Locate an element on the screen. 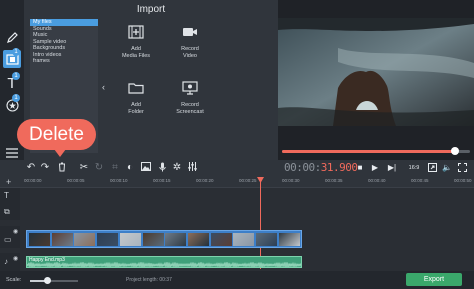 The height and width of the screenshot is (289, 474). delete-callout: Delete is located at coordinates (56, 134).